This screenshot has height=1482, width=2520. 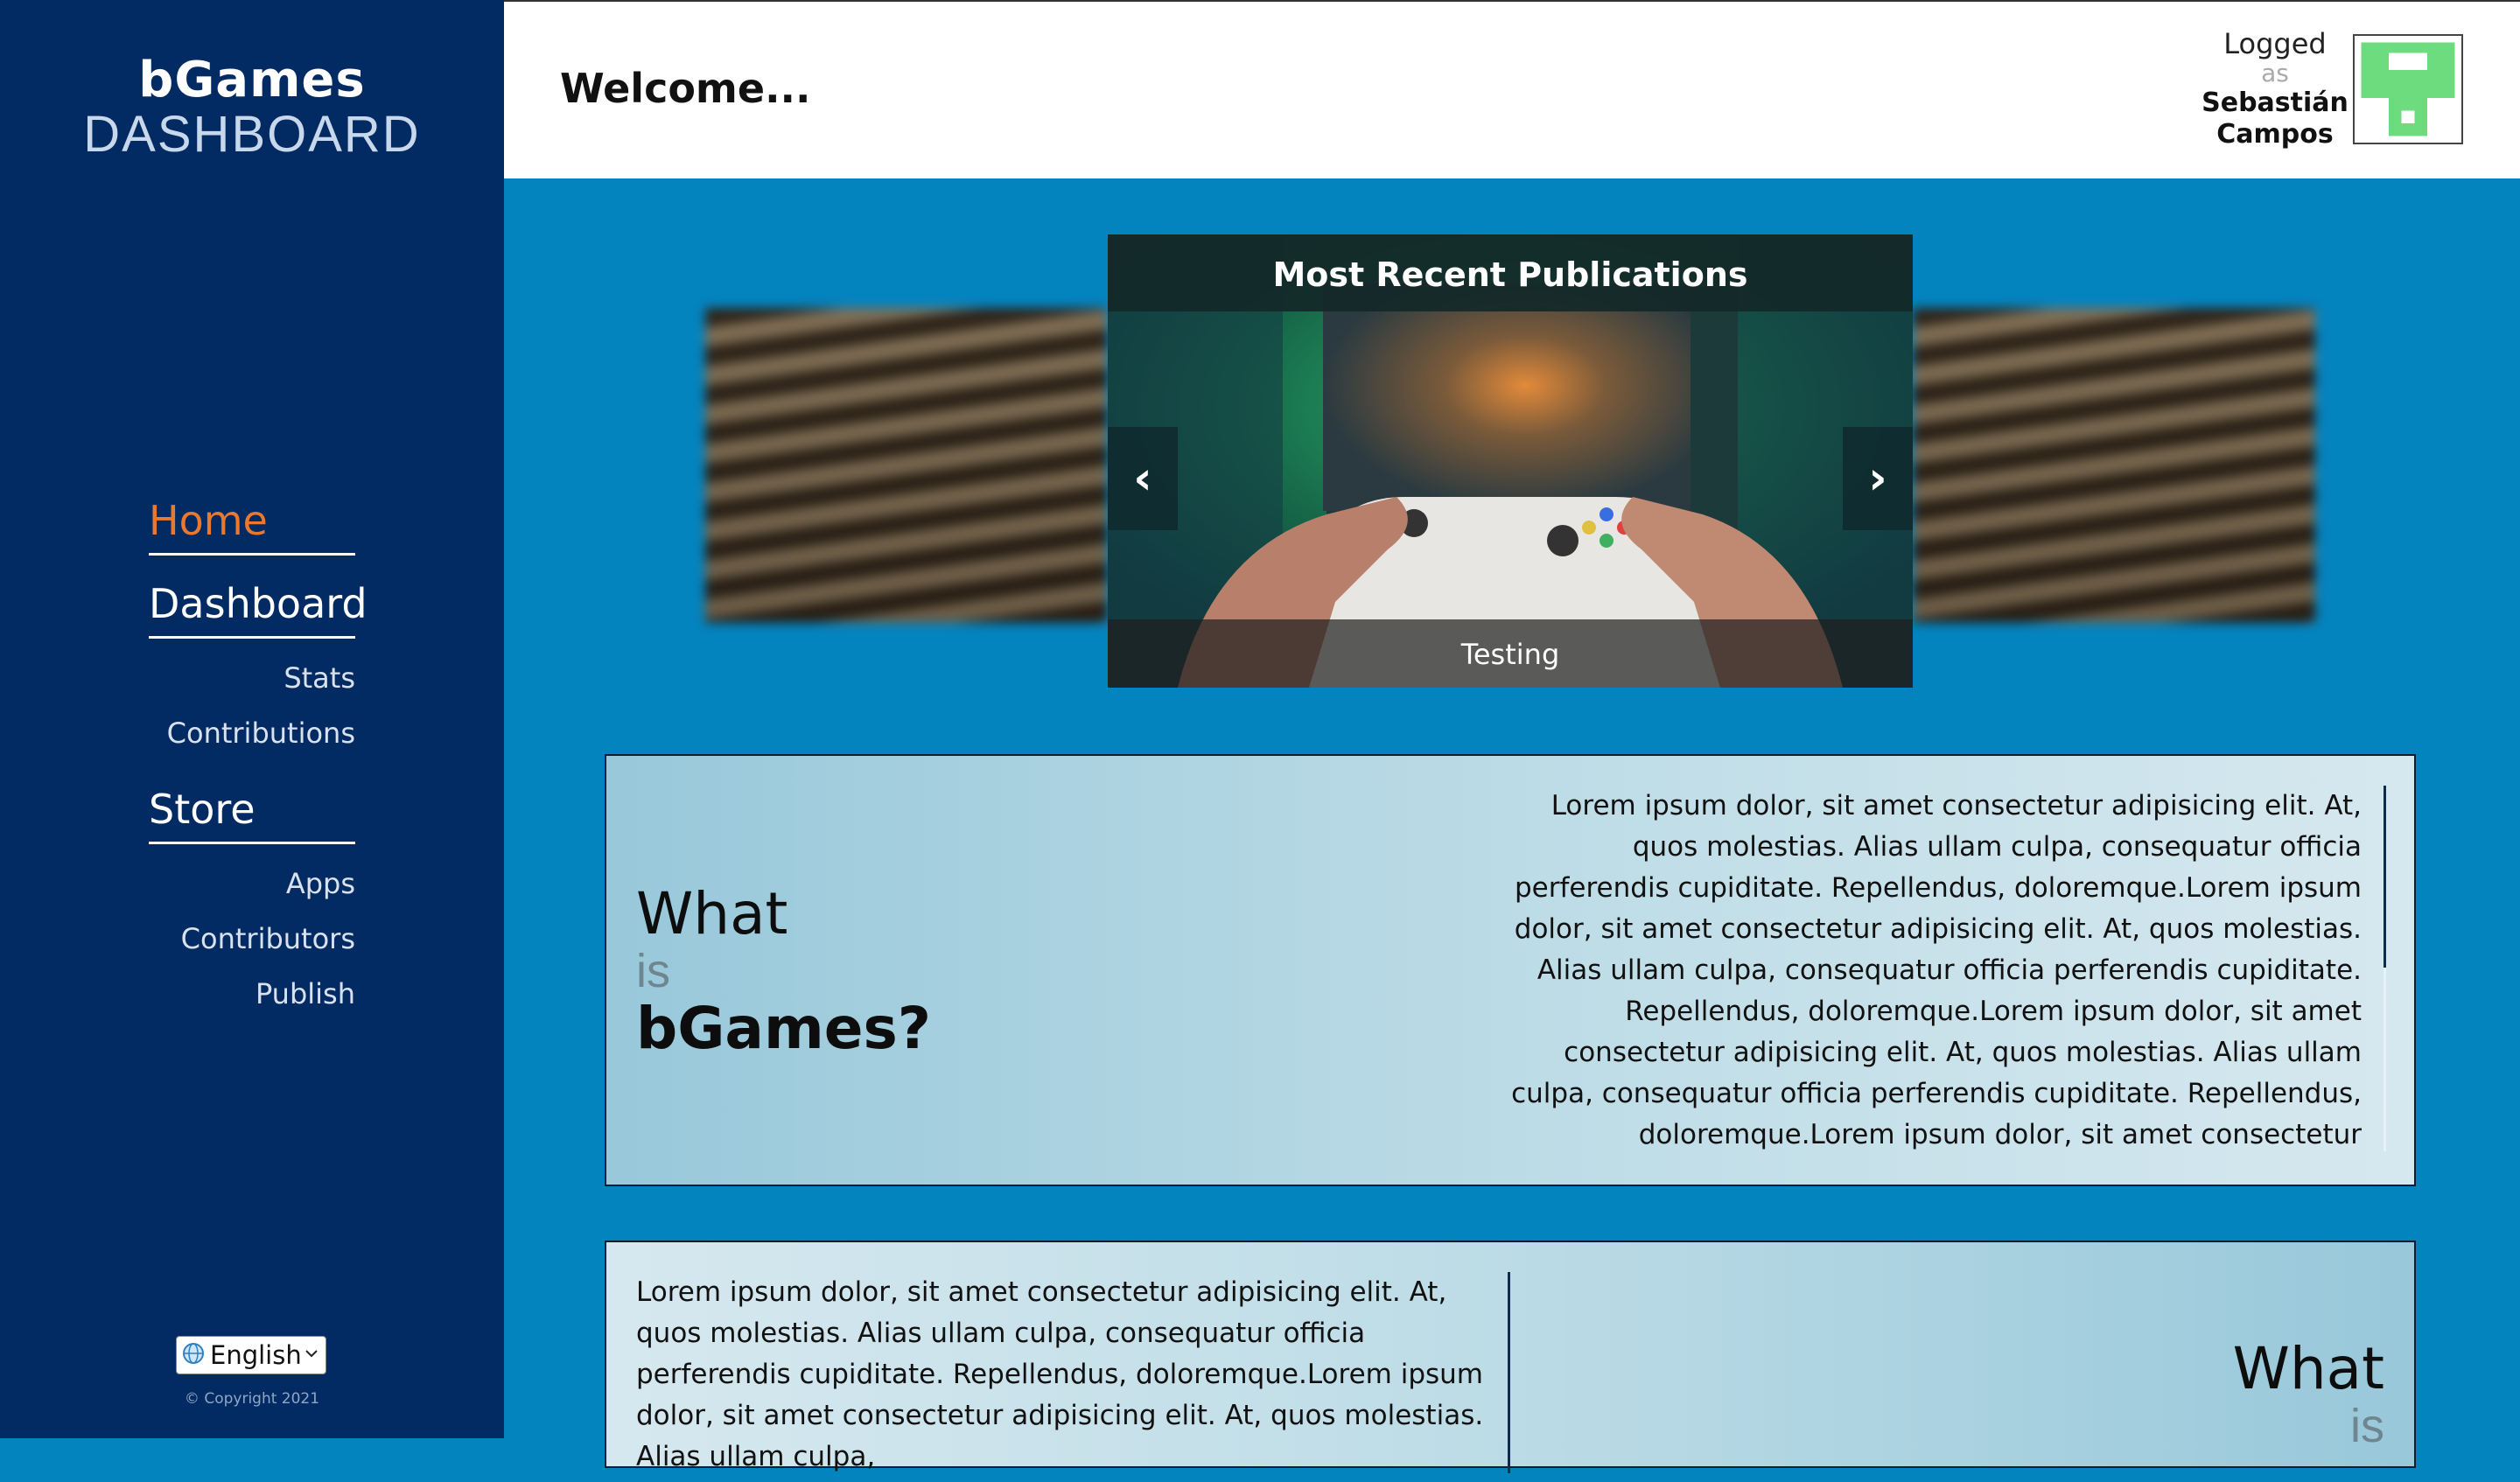 I want to click on nav-home: Home, so click(x=252, y=523).